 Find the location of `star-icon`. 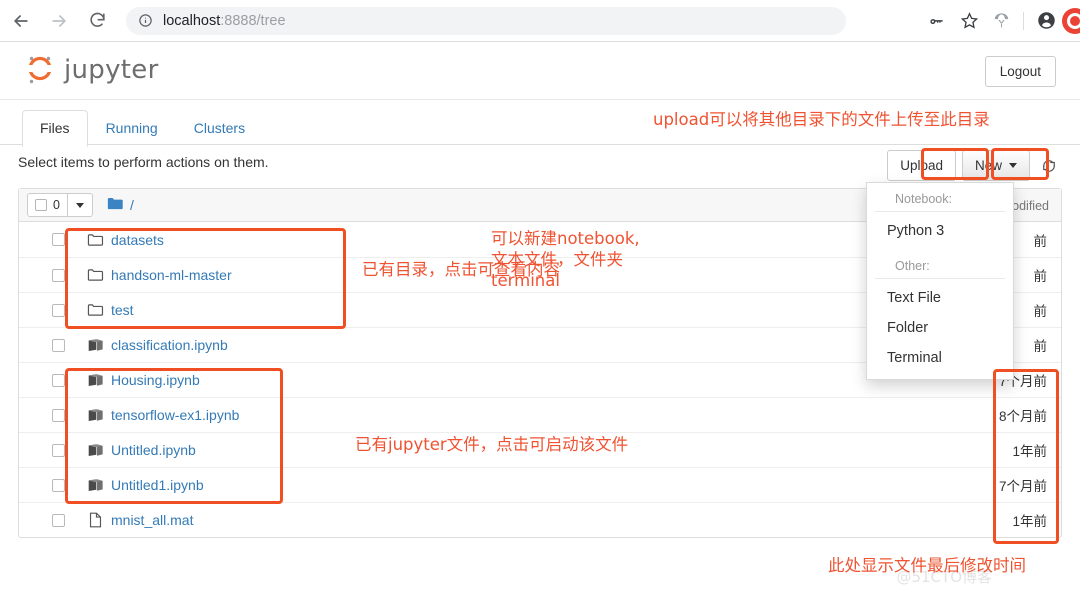

star-icon is located at coordinates (969, 21).